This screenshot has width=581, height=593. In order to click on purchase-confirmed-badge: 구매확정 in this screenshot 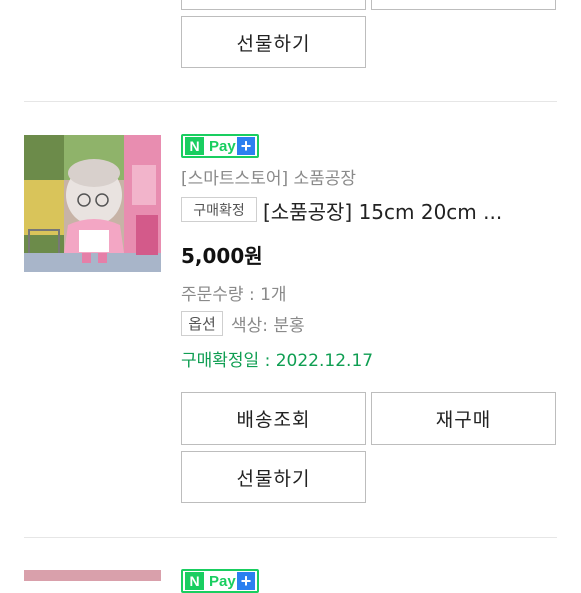, I will do `click(219, 209)`.